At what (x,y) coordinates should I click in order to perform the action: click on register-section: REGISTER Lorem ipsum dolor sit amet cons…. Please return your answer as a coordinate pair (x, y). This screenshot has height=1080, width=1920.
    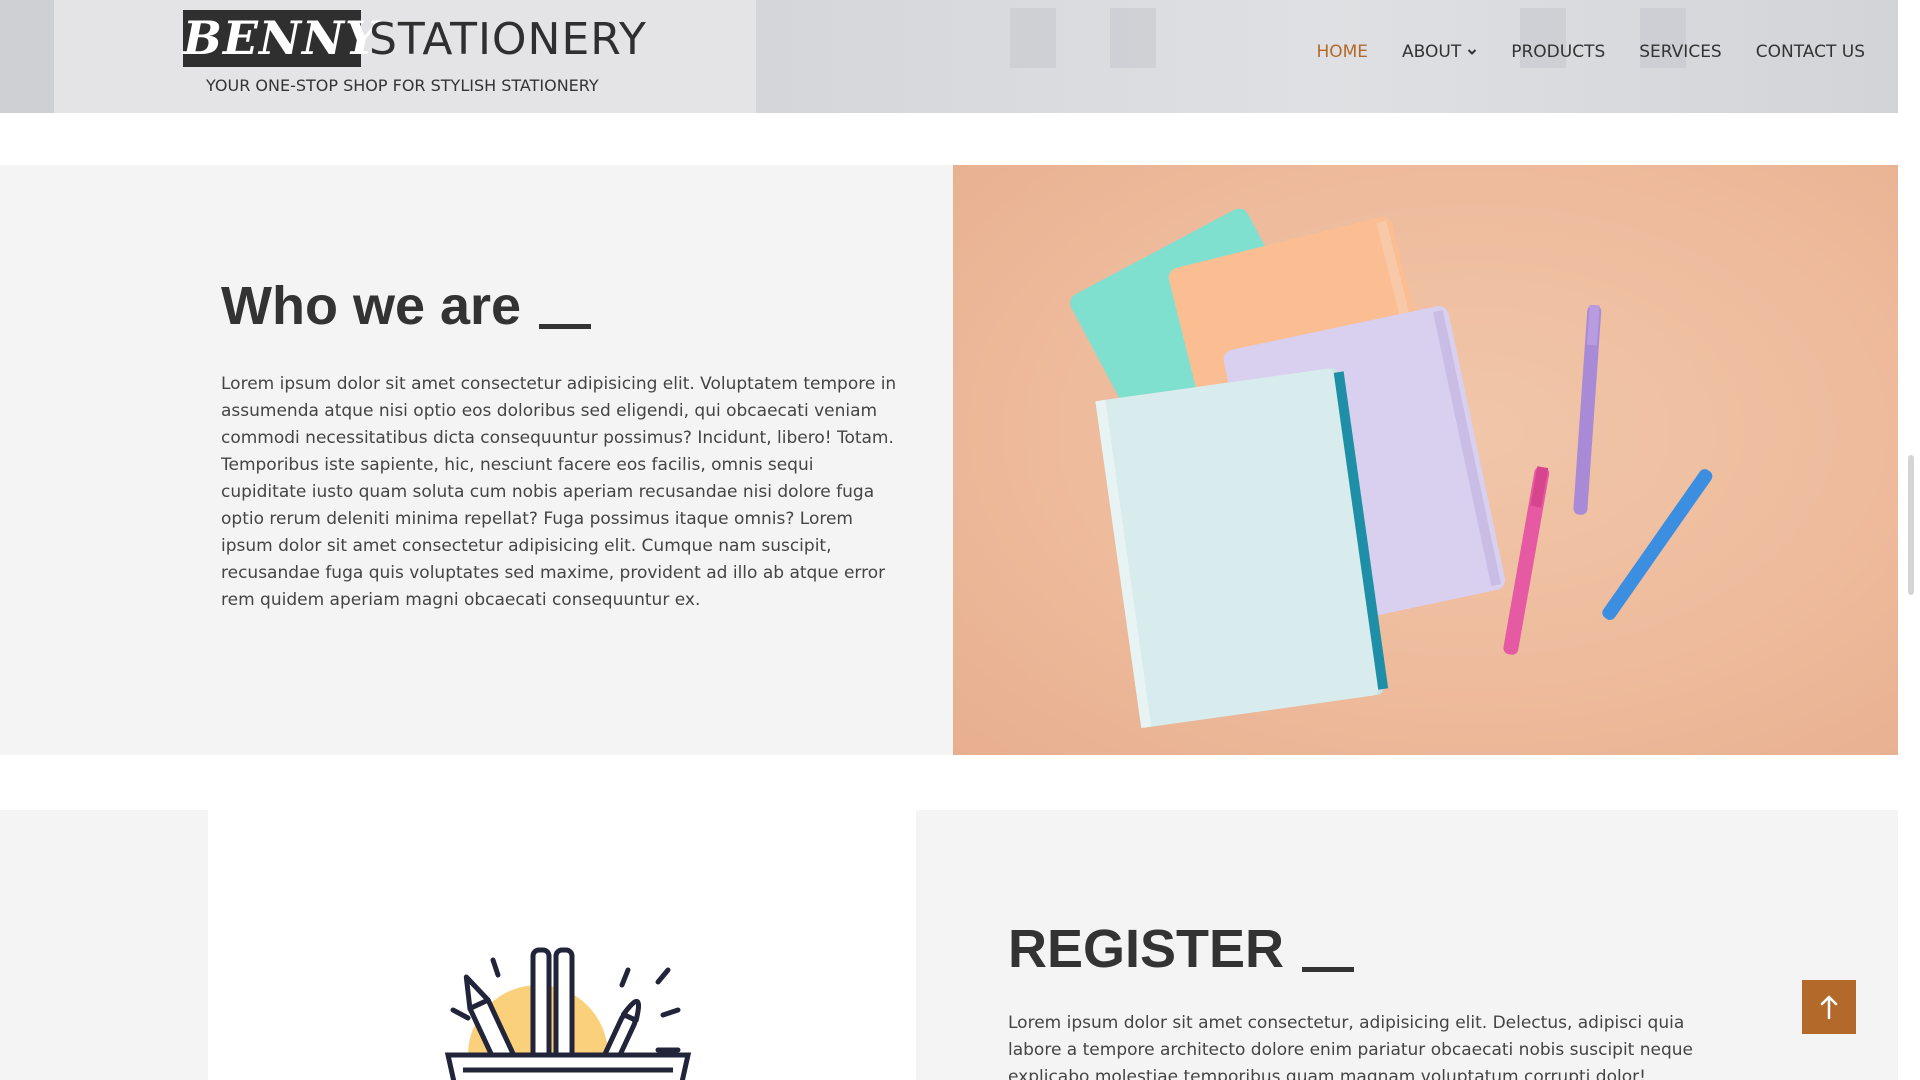
    Looking at the image, I should click on (1407, 945).